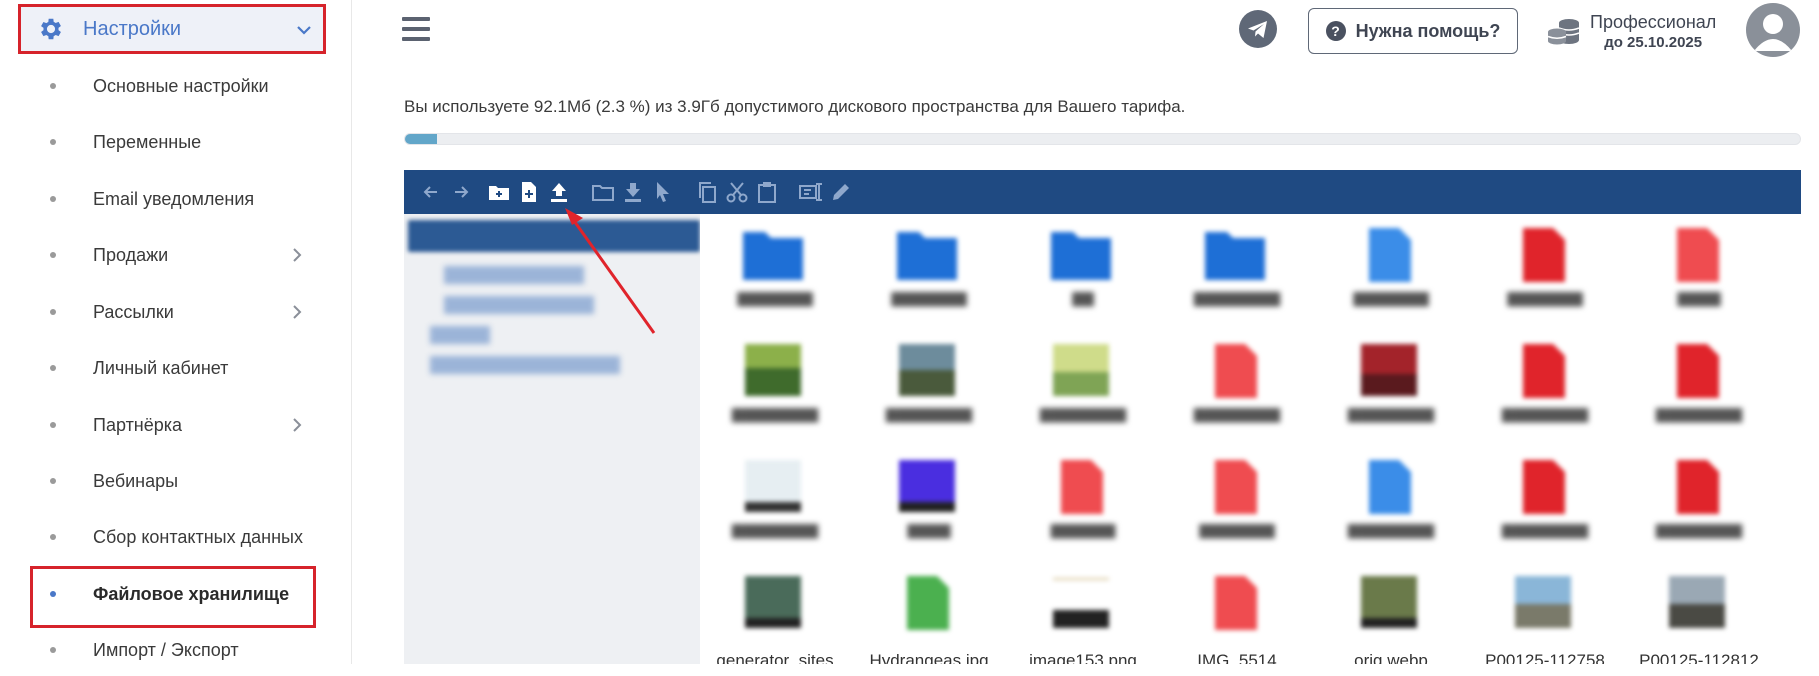 This screenshot has height=676, width=1819. I want to click on highlight-frame, so click(173, 597).